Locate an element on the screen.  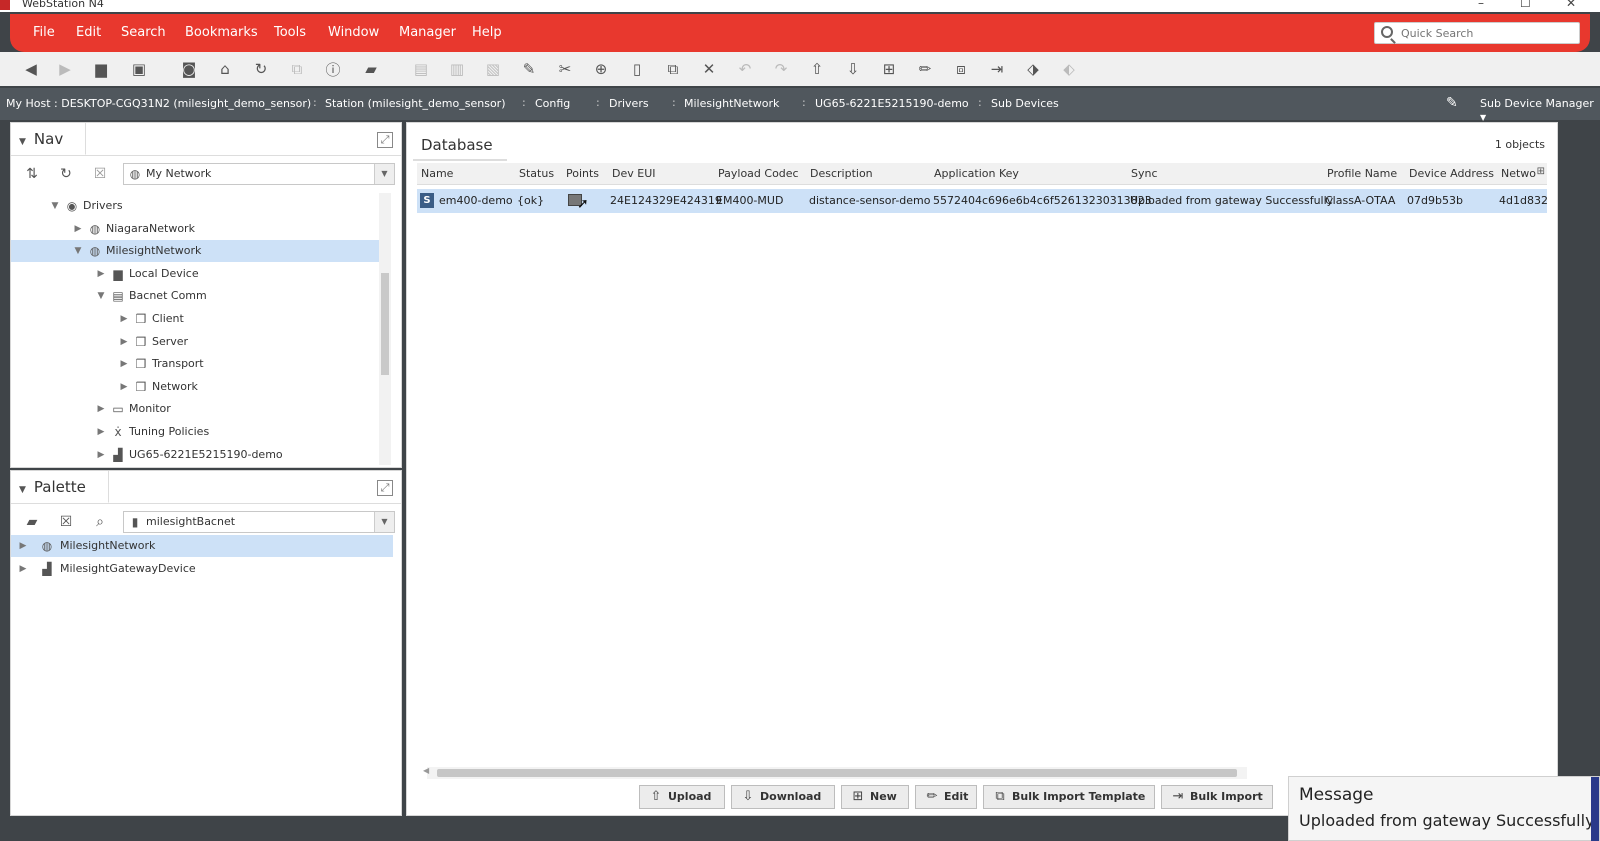
nav-tree-item: ▶ ẋ Tuning Policies is located at coordinates (195, 432).